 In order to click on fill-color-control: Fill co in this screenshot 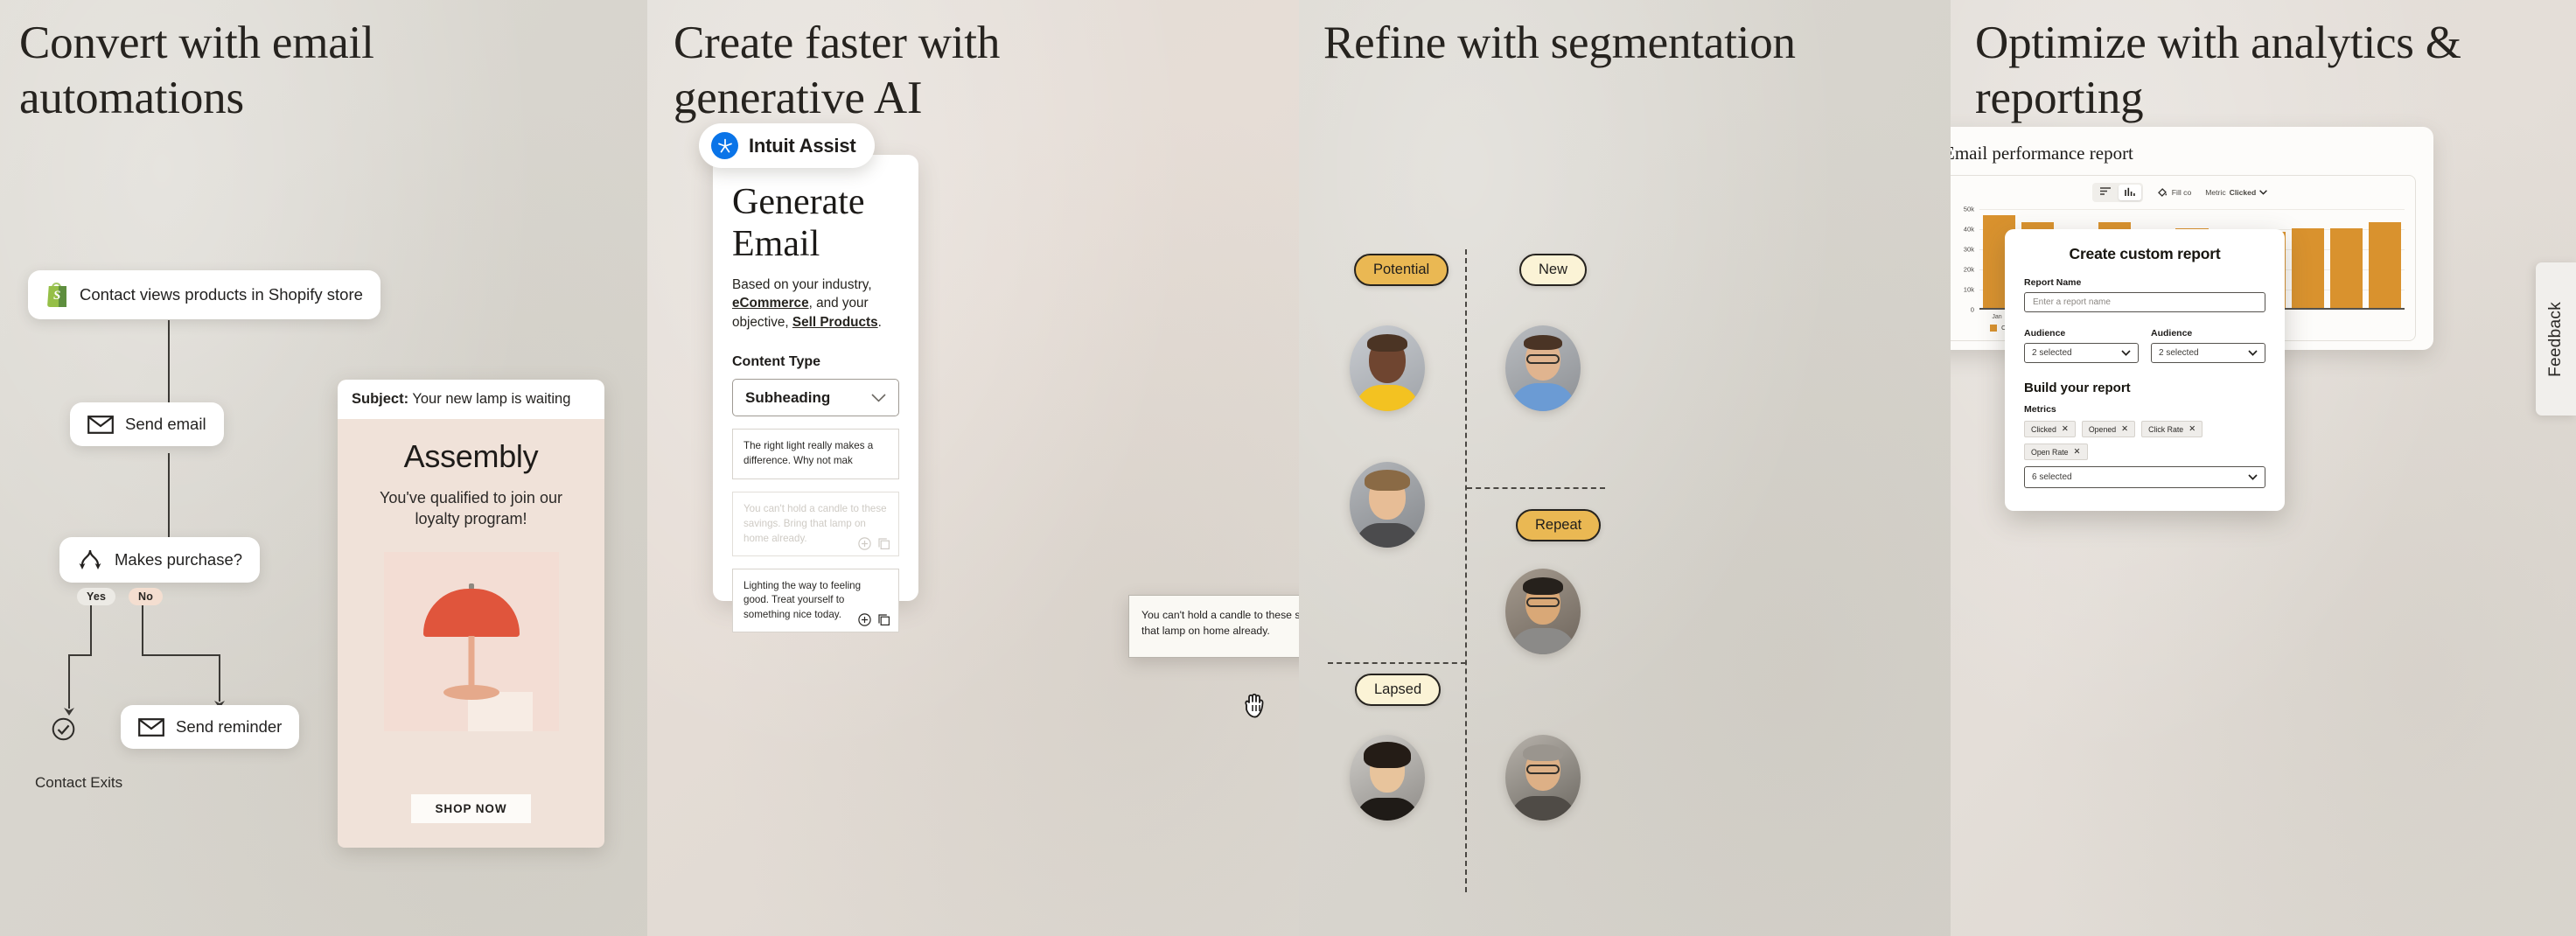, I will do `click(2174, 192)`.